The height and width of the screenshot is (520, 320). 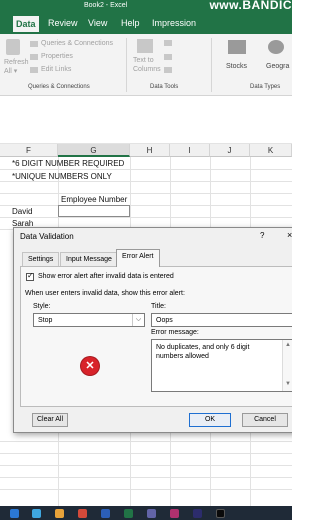 I want to click on dialog-title: Data Validation, so click(x=47, y=236).